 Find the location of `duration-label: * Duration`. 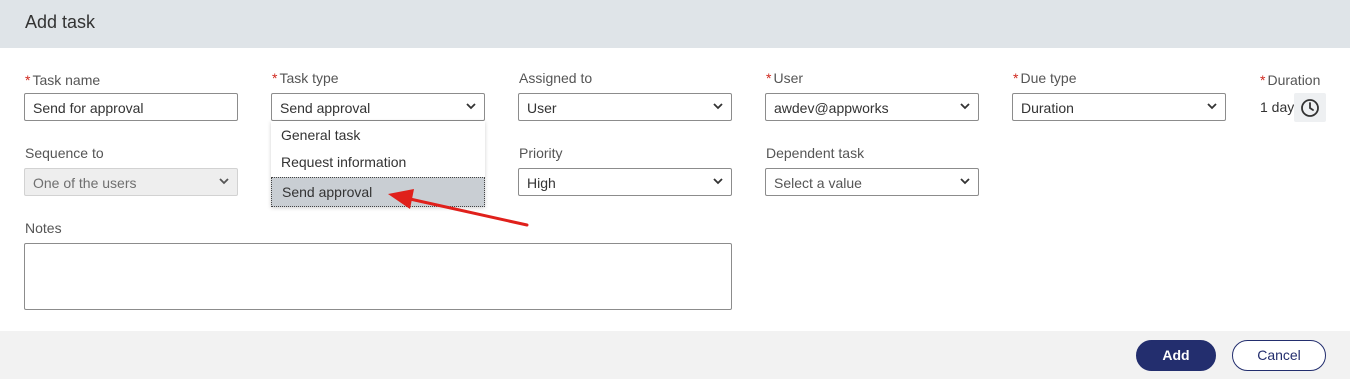

duration-label: * Duration is located at coordinates (1290, 80).